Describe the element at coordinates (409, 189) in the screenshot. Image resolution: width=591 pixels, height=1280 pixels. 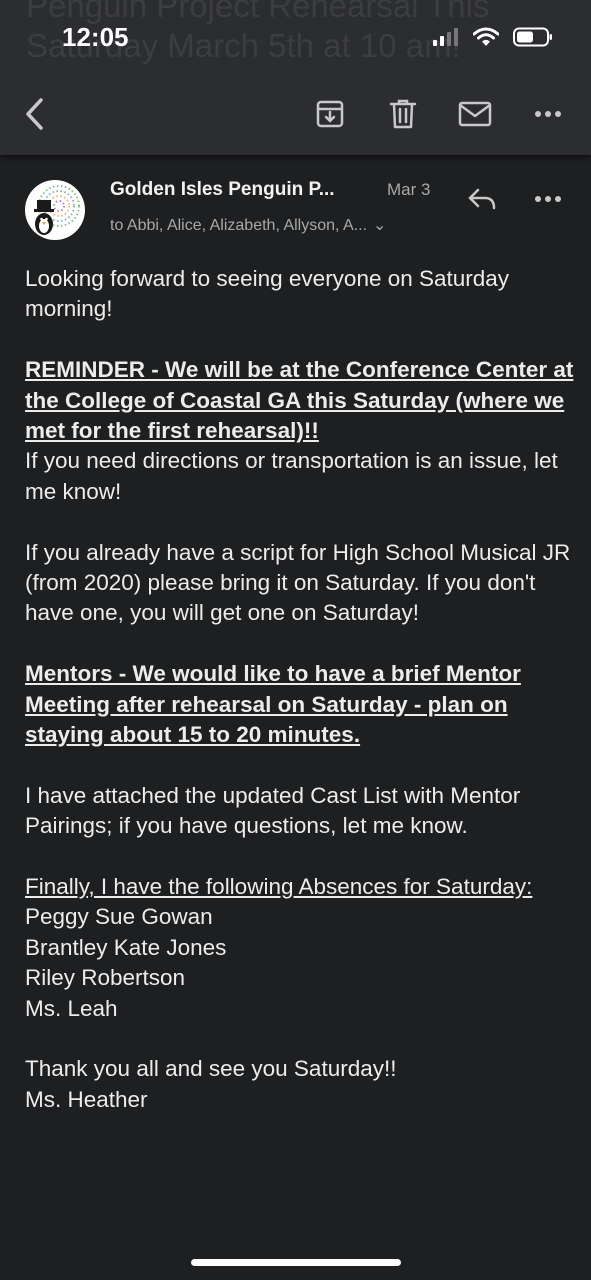
I see `message-date: Mar 3` at that location.